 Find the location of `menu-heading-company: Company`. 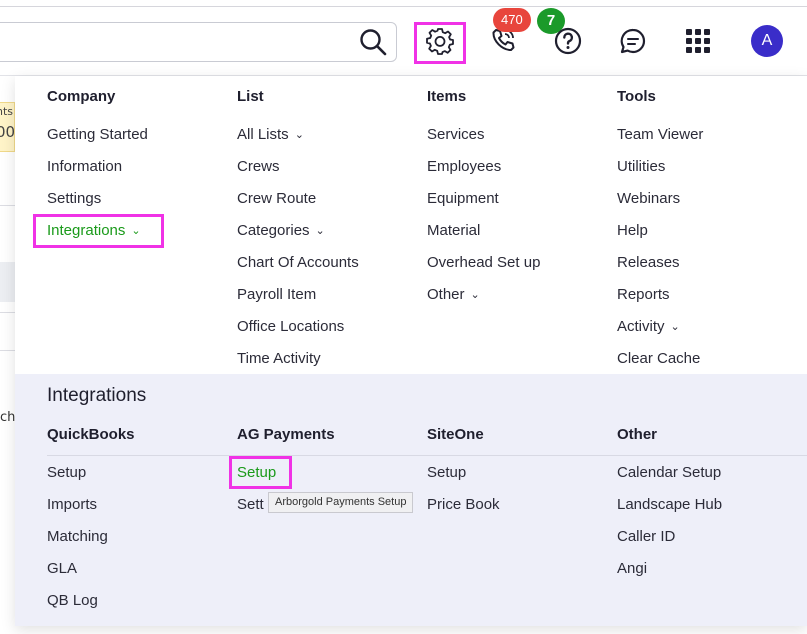

menu-heading-company: Company is located at coordinates (81, 96).